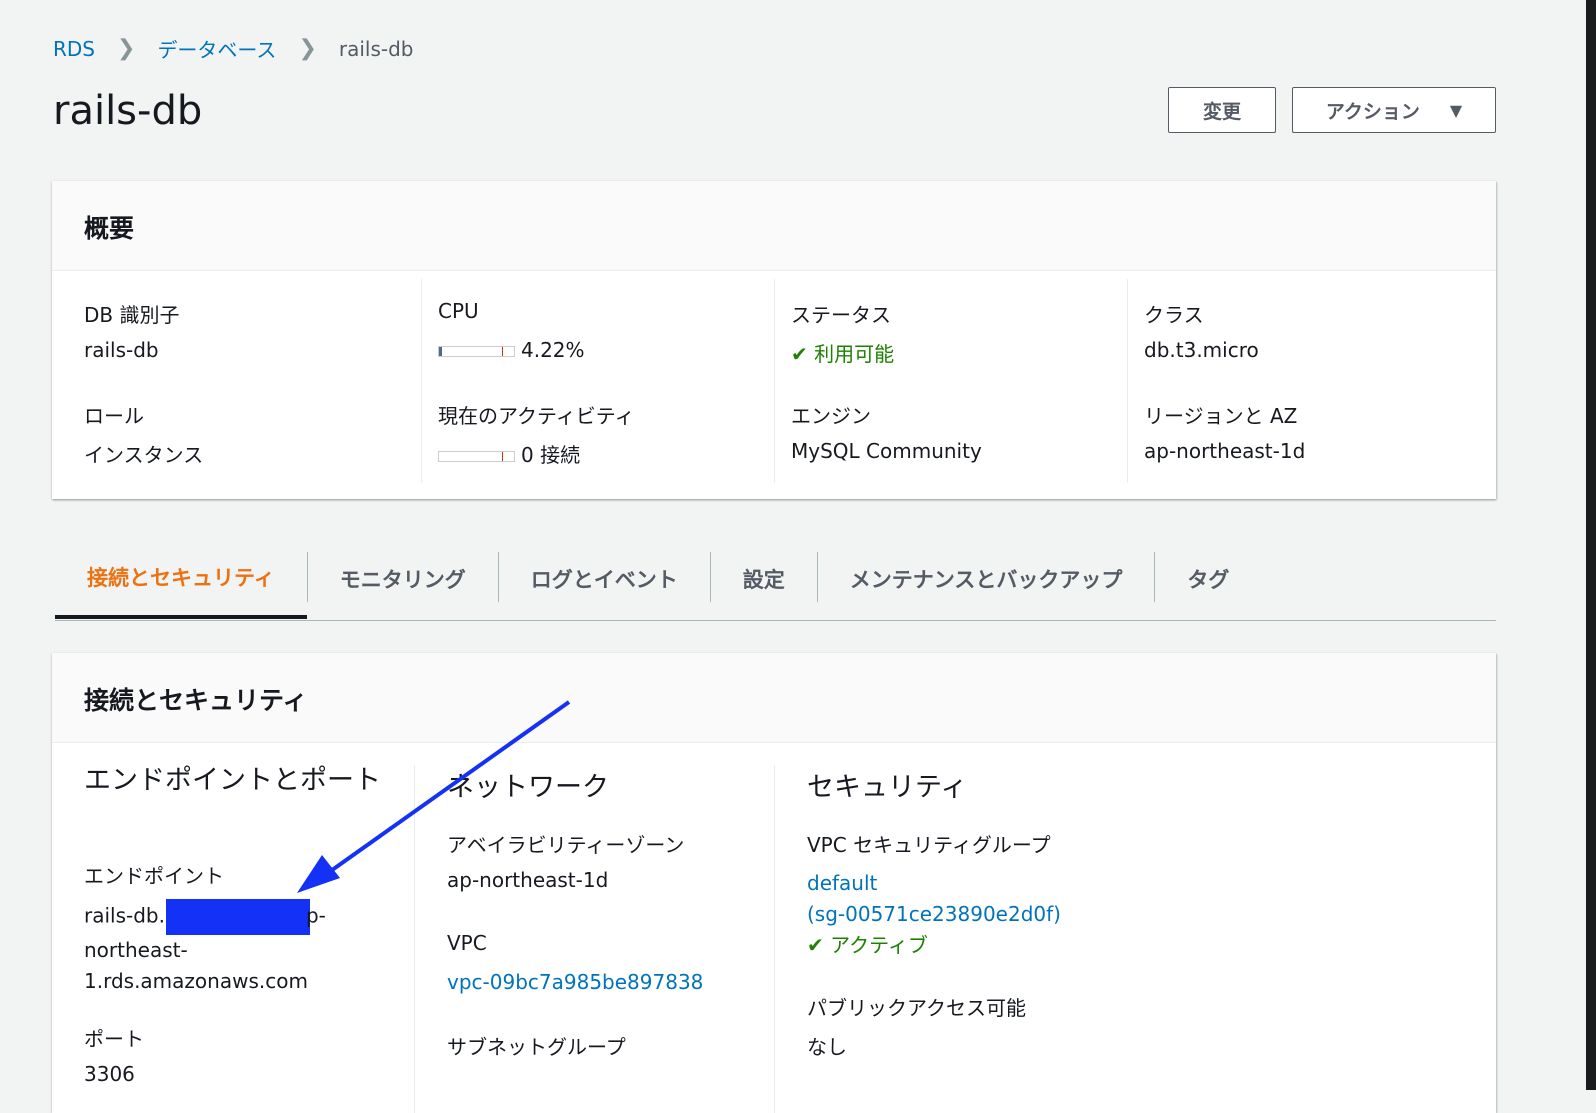  I want to click on adjacent-window-edge, so click(1591, 545).